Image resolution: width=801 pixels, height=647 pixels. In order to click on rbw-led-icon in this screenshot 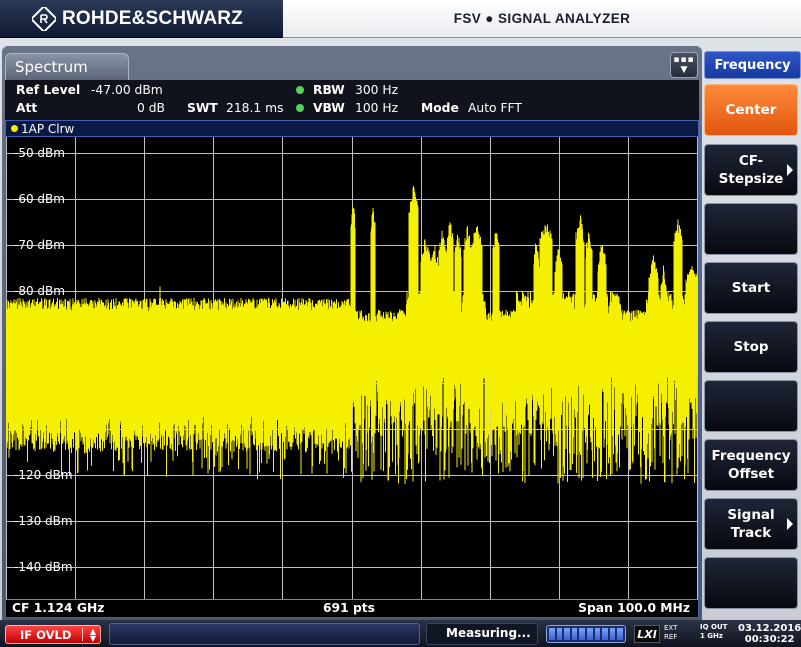, I will do `click(300, 90)`.